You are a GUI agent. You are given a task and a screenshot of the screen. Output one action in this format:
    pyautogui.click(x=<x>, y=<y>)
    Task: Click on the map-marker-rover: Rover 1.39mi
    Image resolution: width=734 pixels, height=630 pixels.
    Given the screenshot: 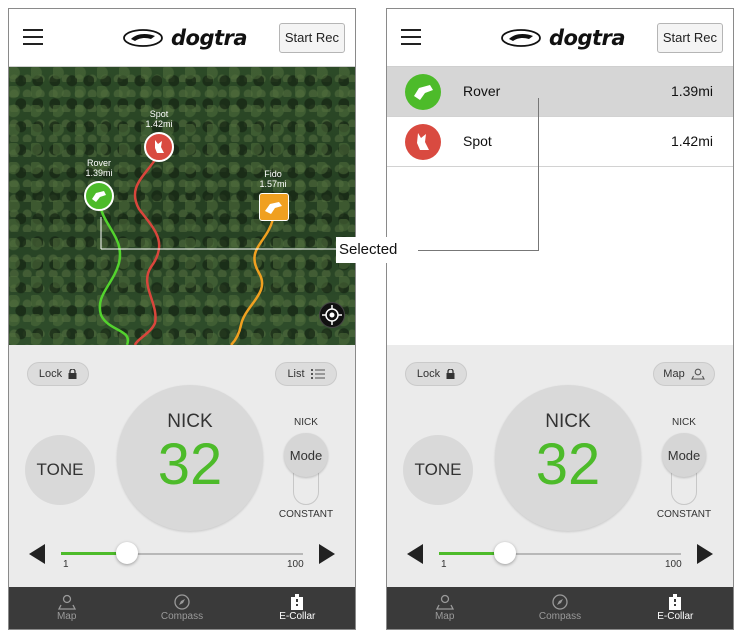 What is the action you would take?
    pyautogui.click(x=99, y=188)
    